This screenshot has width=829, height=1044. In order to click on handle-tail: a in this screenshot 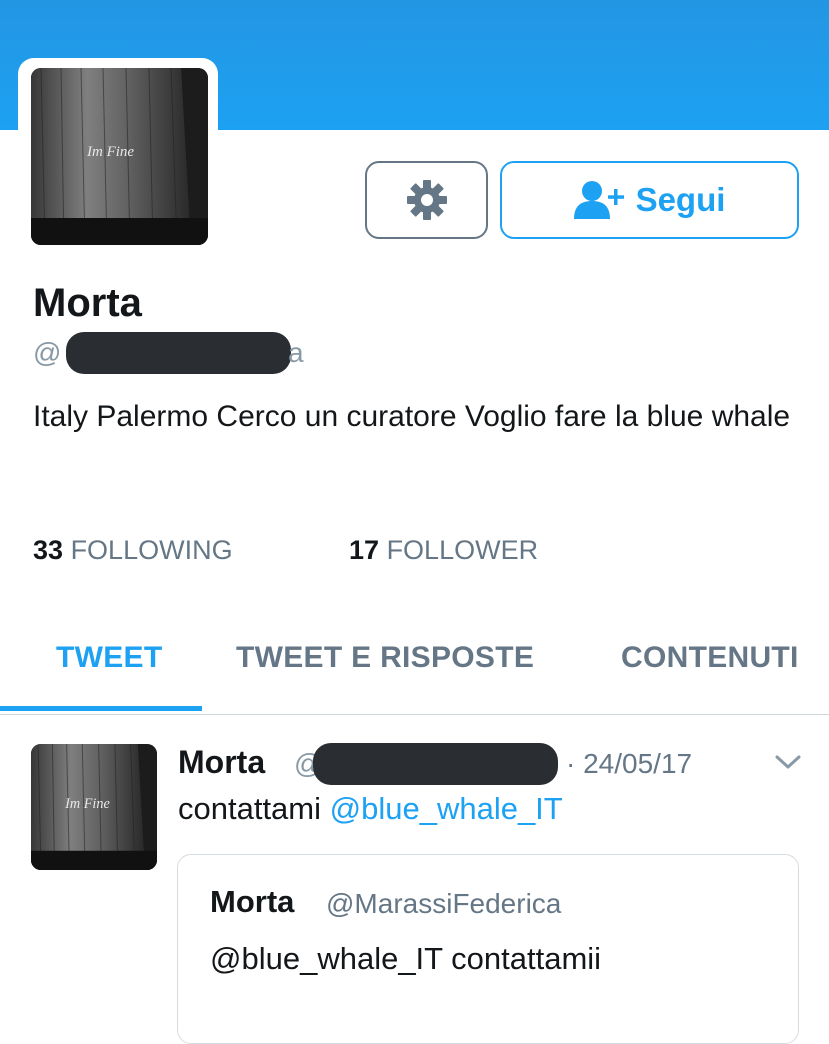, I will do `click(296, 352)`.